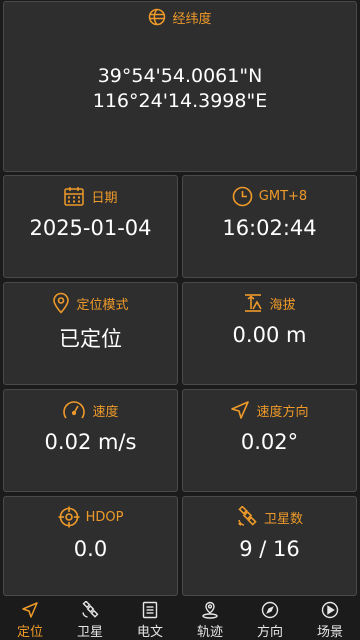  I want to click on fix-mode-label: 定位模式, so click(102, 305).